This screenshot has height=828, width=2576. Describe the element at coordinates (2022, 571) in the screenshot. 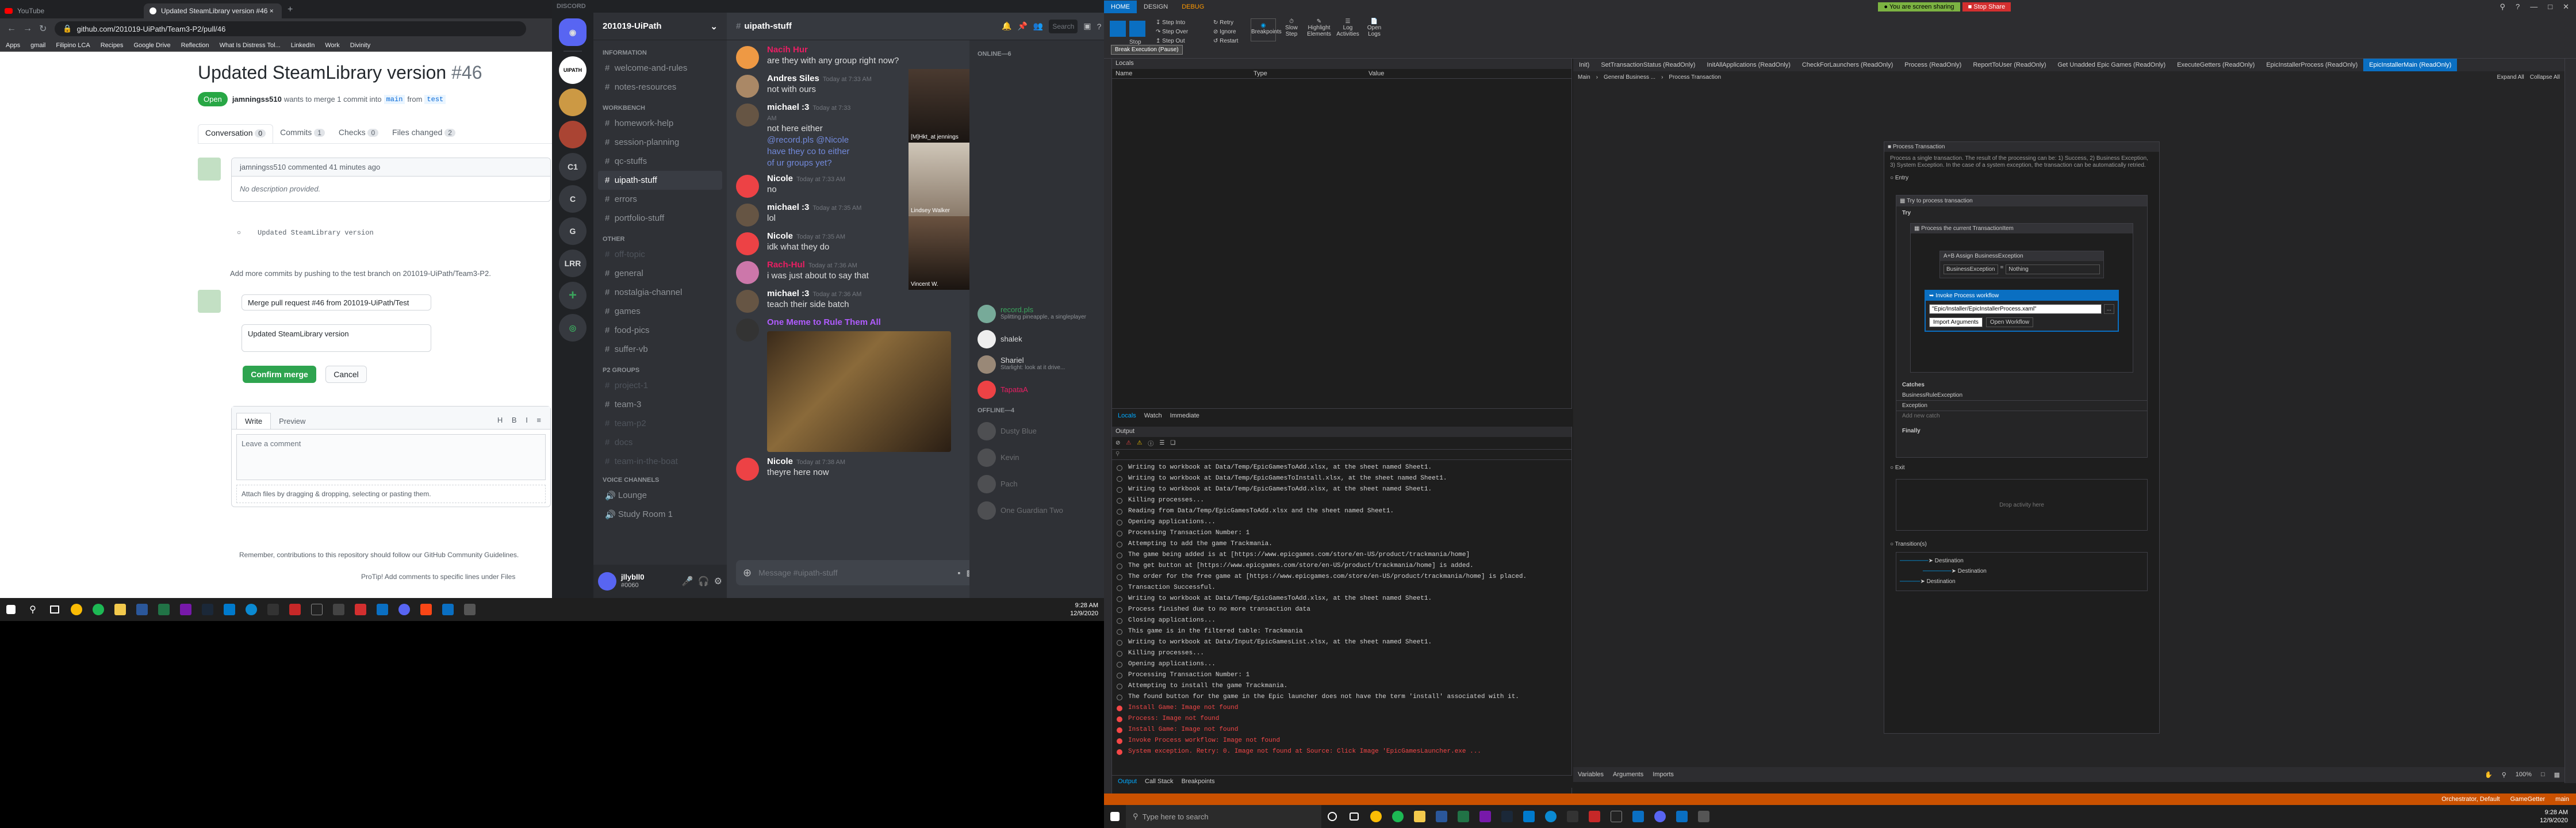

I see `transition-row: ───────➤ Destination` at that location.